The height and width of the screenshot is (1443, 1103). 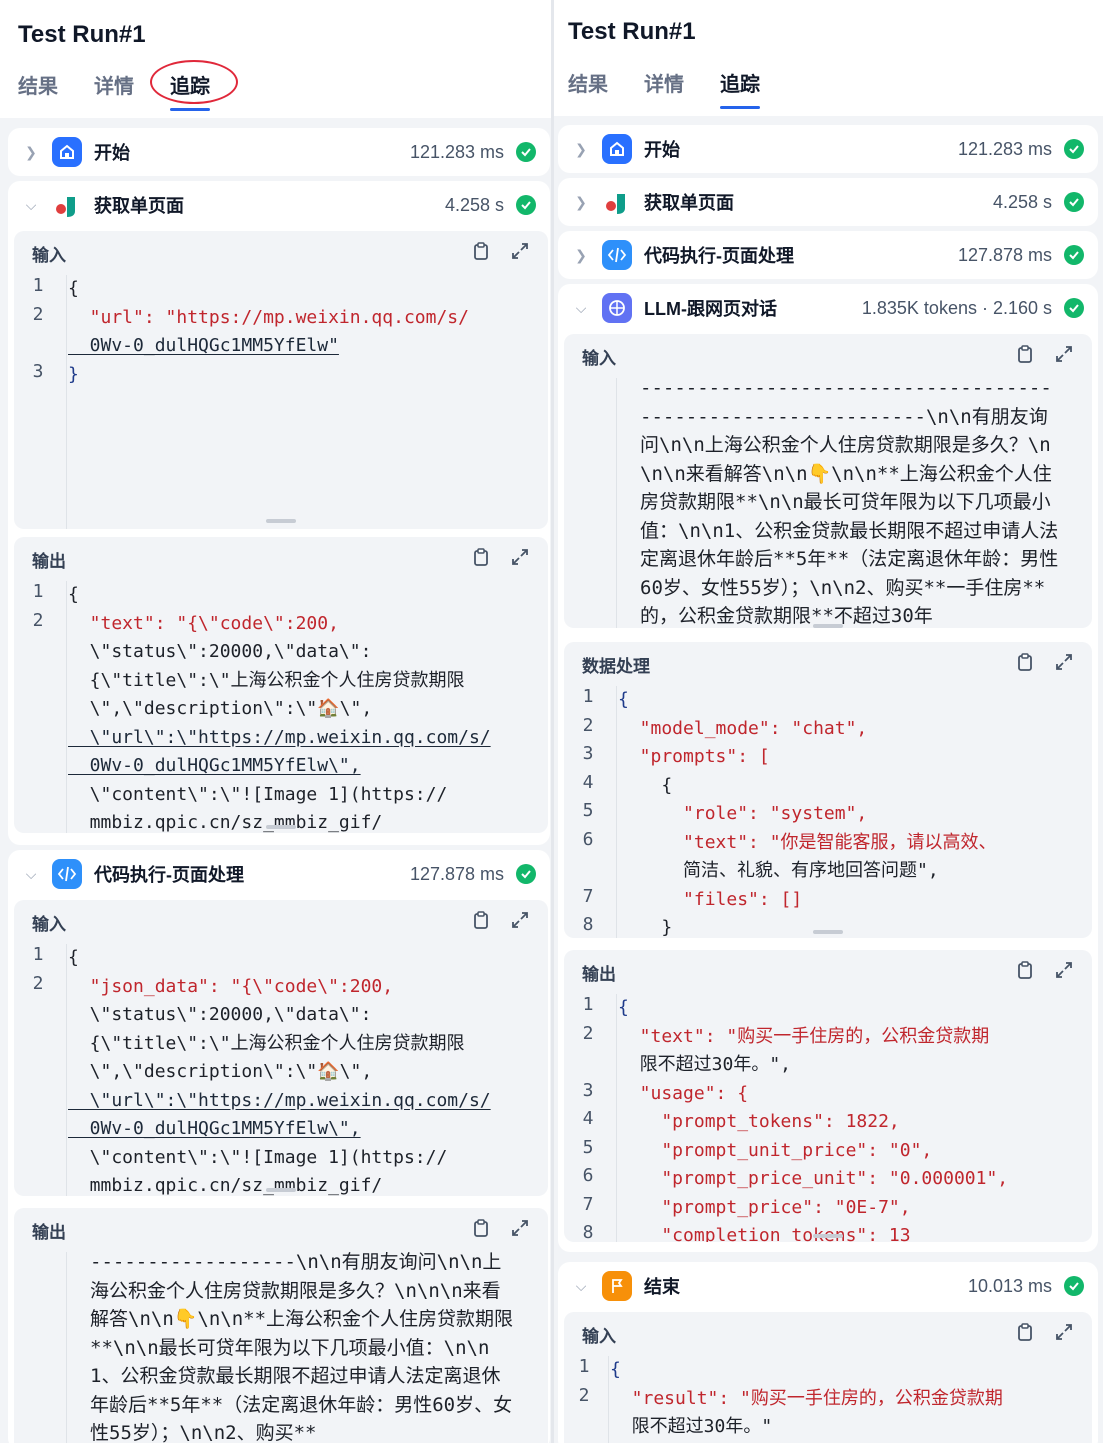 What do you see at coordinates (710, 899) in the screenshot?
I see `code-line: "files": []` at bounding box center [710, 899].